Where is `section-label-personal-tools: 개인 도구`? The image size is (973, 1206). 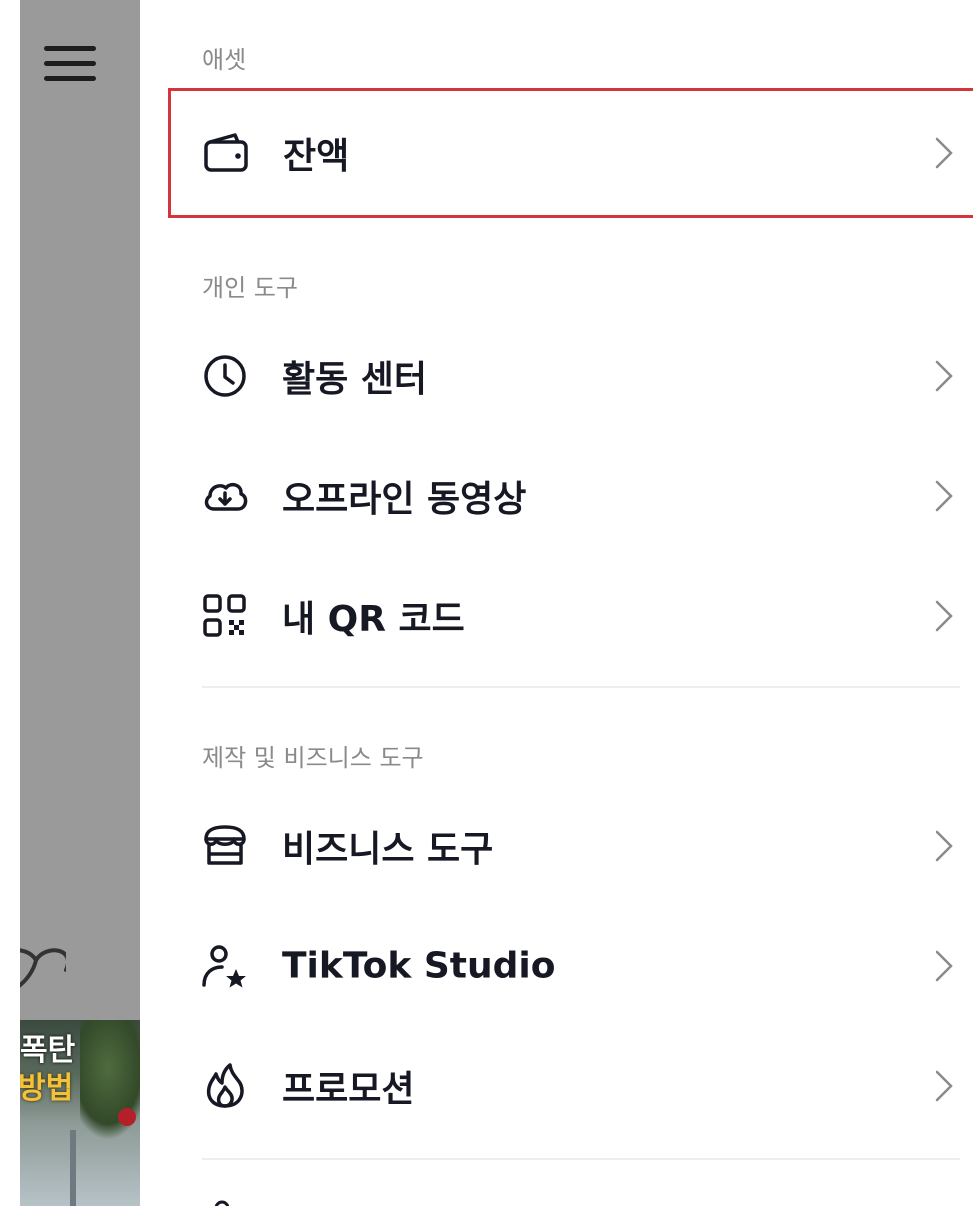 section-label-personal-tools: 개인 도구 is located at coordinates (250, 288).